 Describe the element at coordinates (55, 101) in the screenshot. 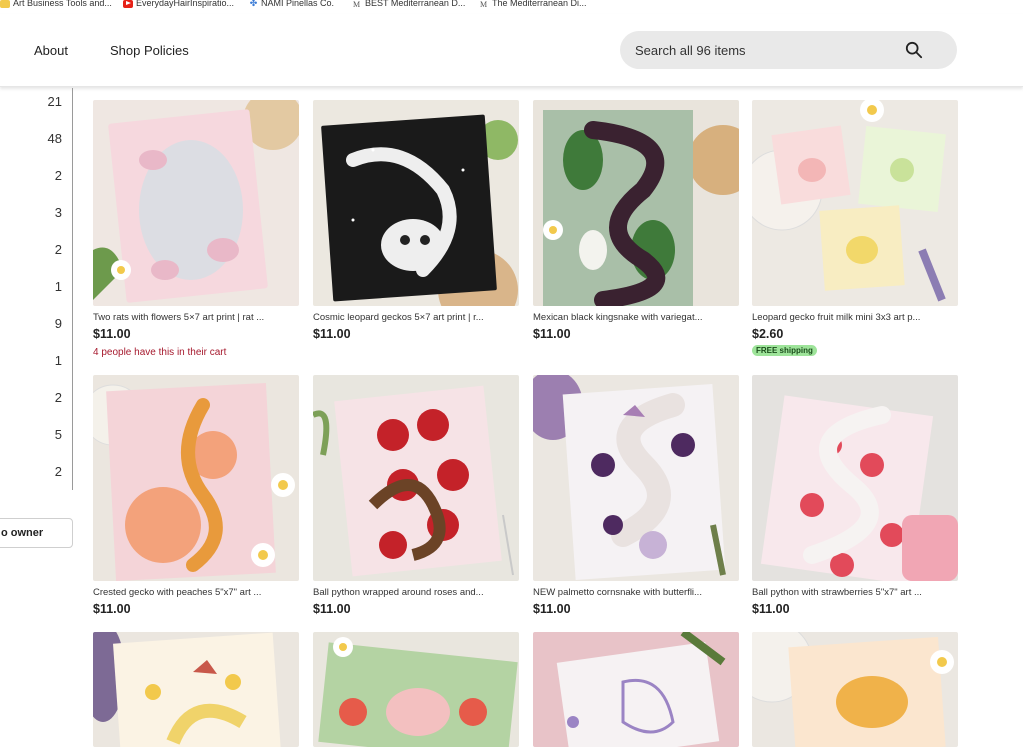

I see `section-count: 21` at that location.